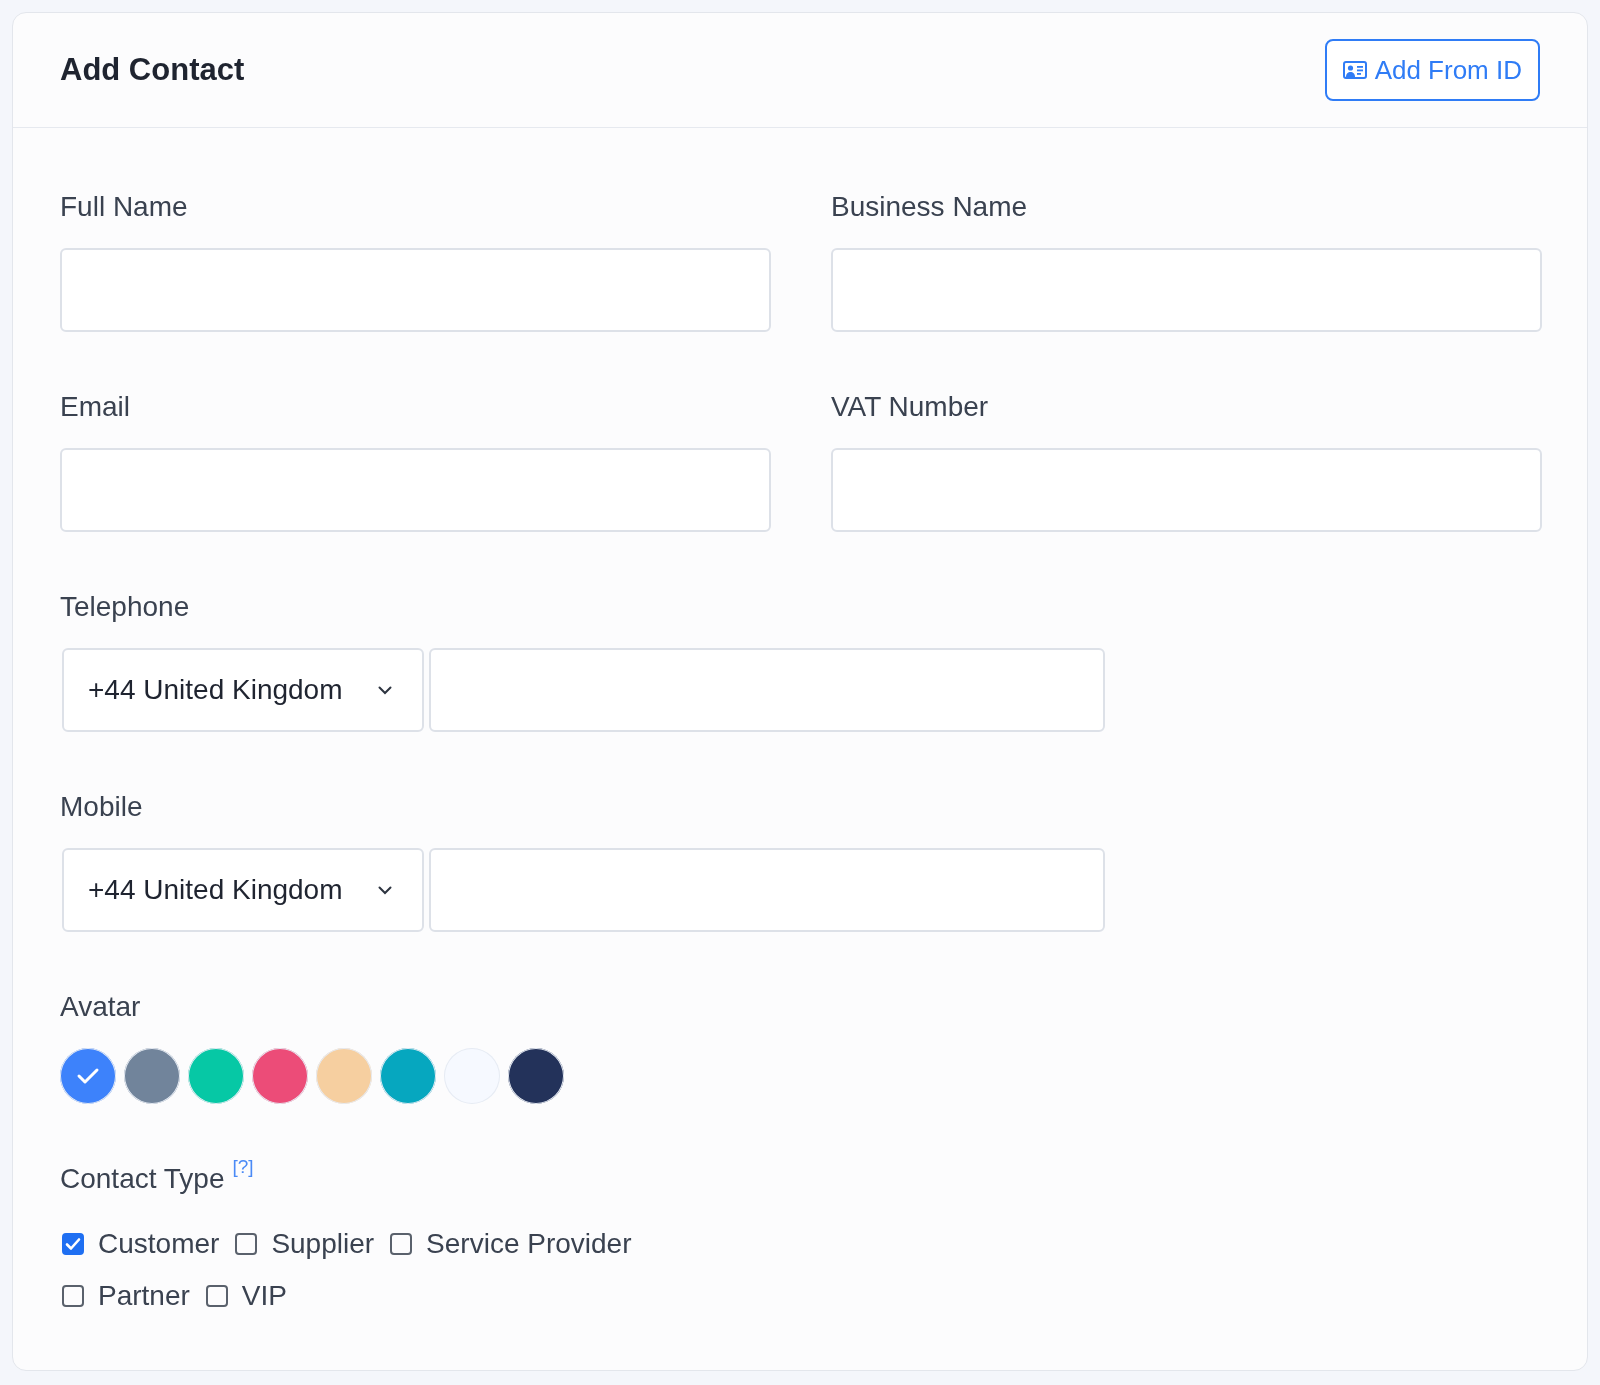  I want to click on add-from-id-button: Add From ID, so click(1432, 70).